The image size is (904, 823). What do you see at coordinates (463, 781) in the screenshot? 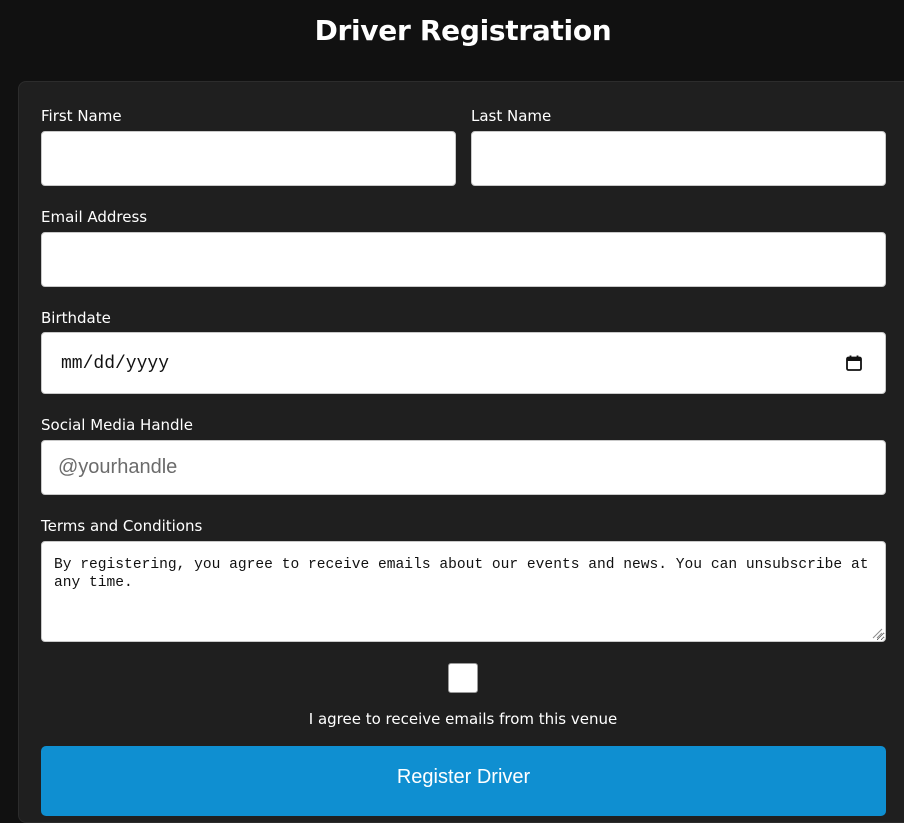
I see `register-driver-button: Register Driver` at bounding box center [463, 781].